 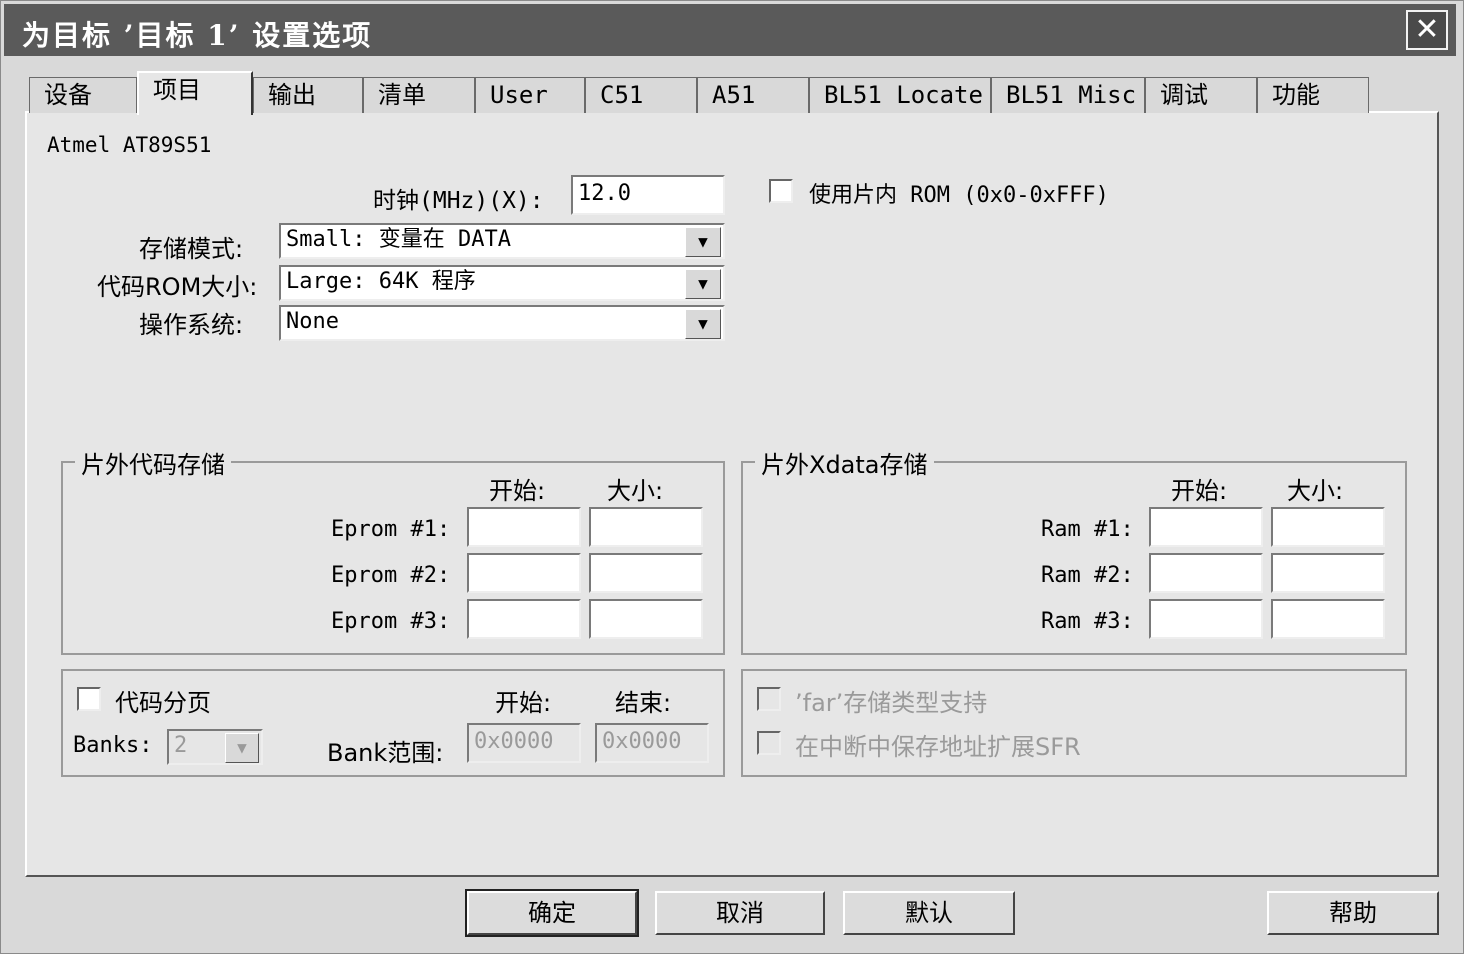 I want to click on tab-utilities: 功能, so click(x=1313, y=95).